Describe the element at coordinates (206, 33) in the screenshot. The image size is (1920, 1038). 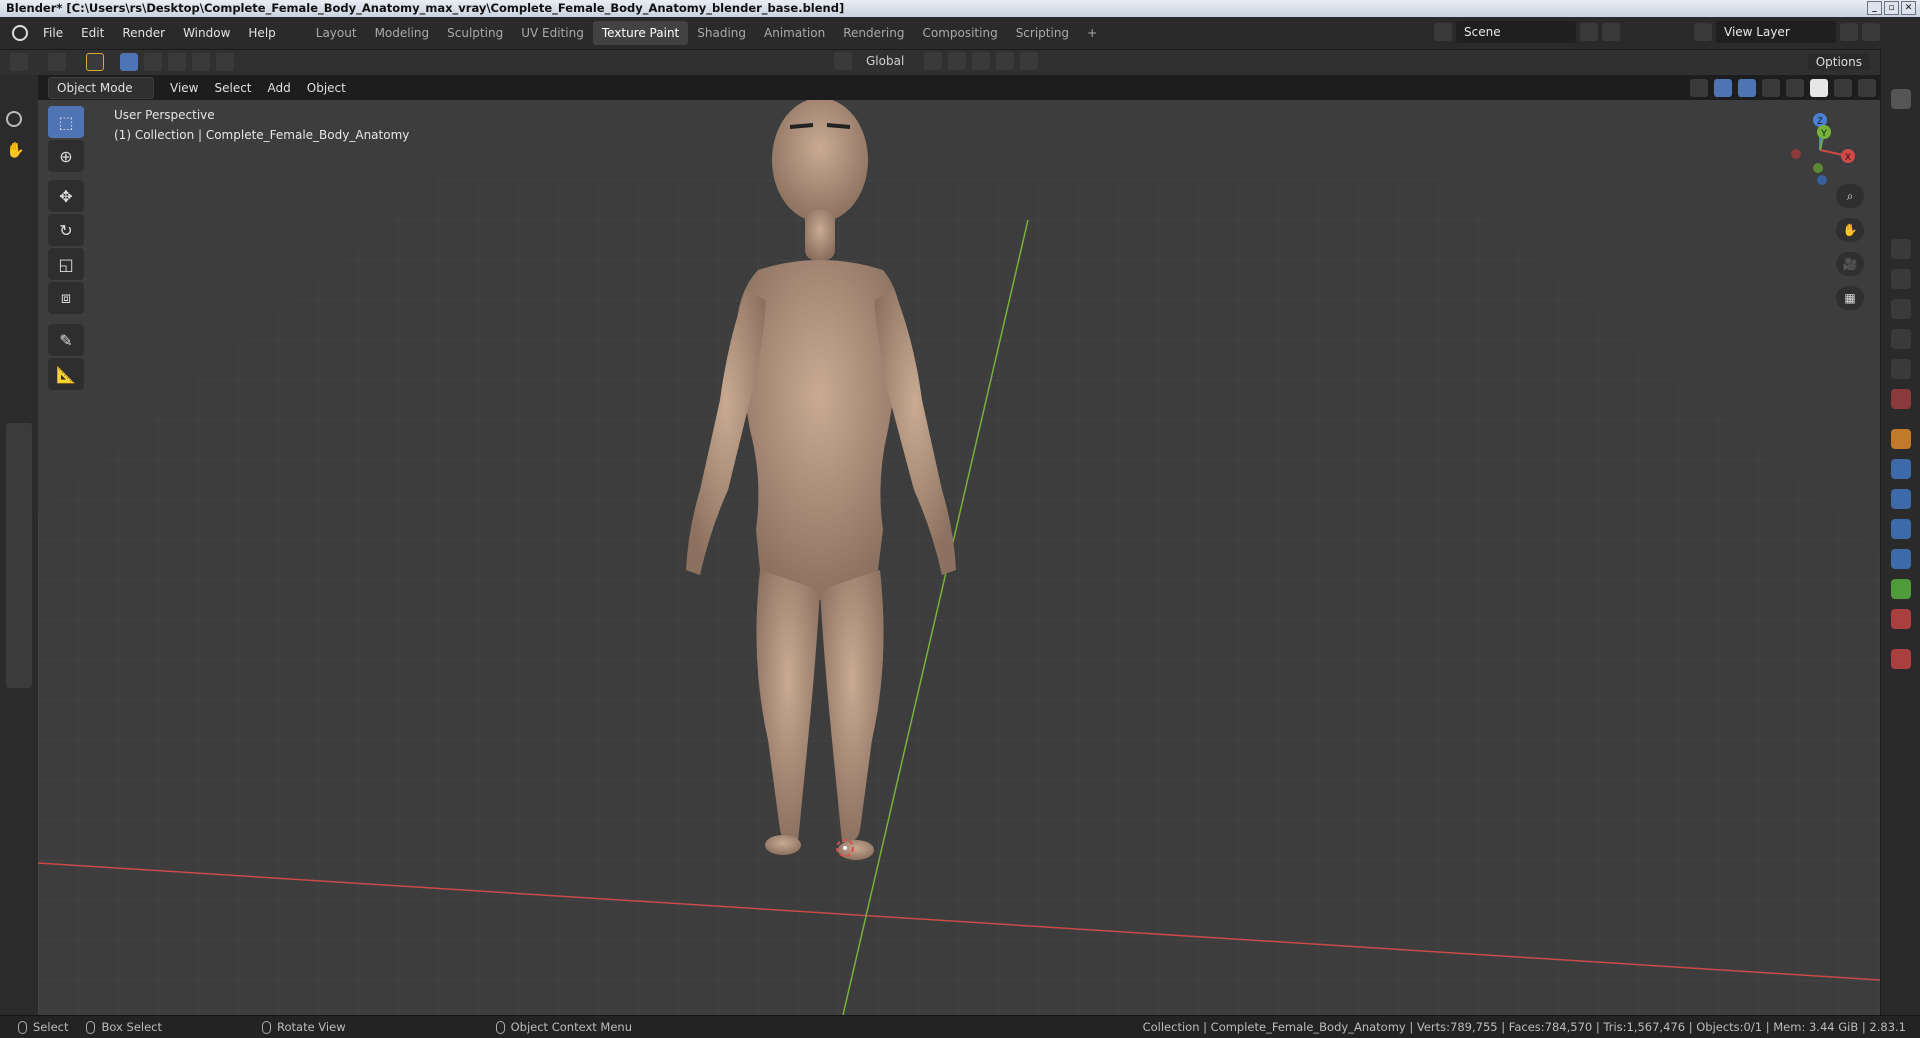
I see `menu-window: Window` at that location.